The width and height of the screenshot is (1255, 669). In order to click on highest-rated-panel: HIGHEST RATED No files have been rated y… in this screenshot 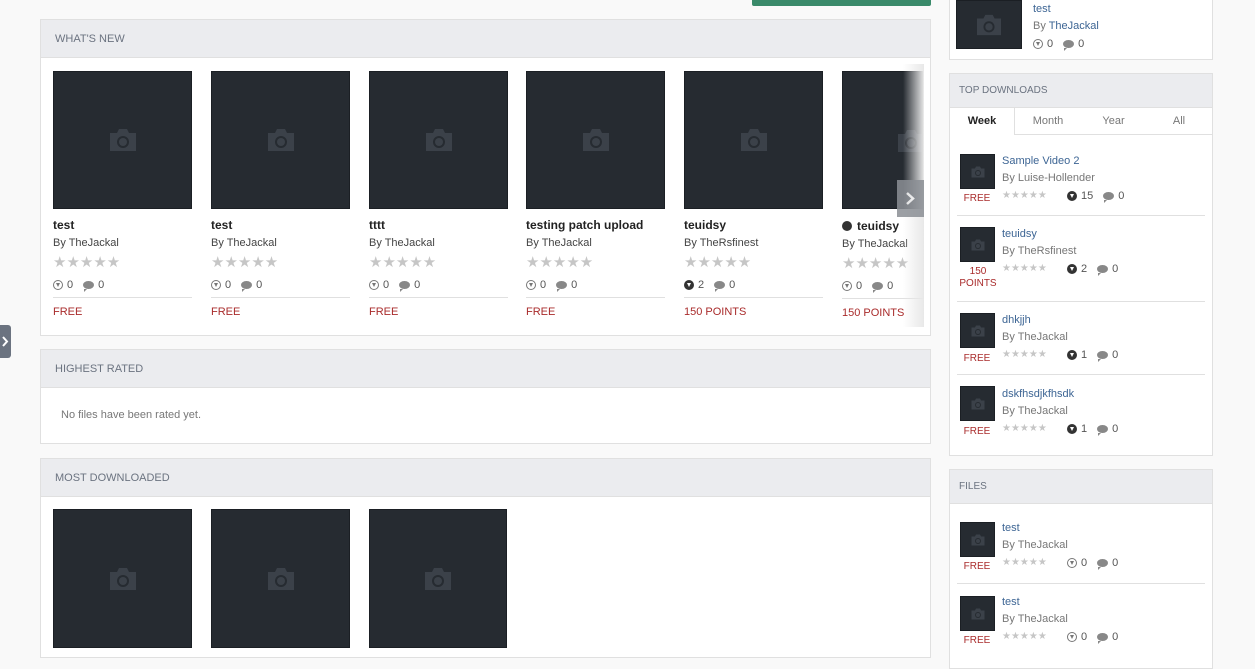, I will do `click(485, 396)`.